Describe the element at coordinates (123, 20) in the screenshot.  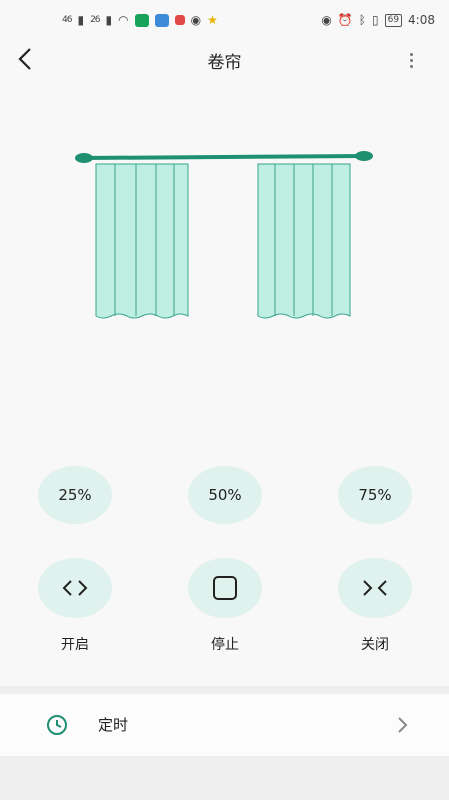
I see `wifi-icon: ◠` at that location.